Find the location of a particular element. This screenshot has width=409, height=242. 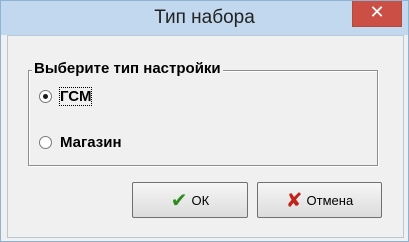

radio-button-gsm is located at coordinates (45, 96).